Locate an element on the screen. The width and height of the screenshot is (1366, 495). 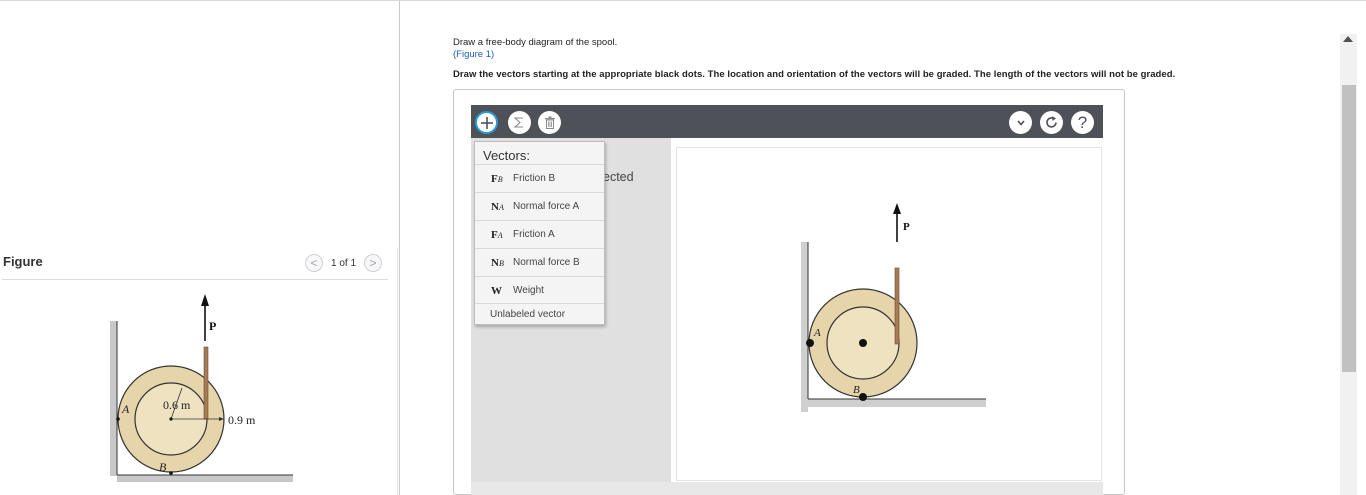
options-dropdown-button is located at coordinates (1020, 122).